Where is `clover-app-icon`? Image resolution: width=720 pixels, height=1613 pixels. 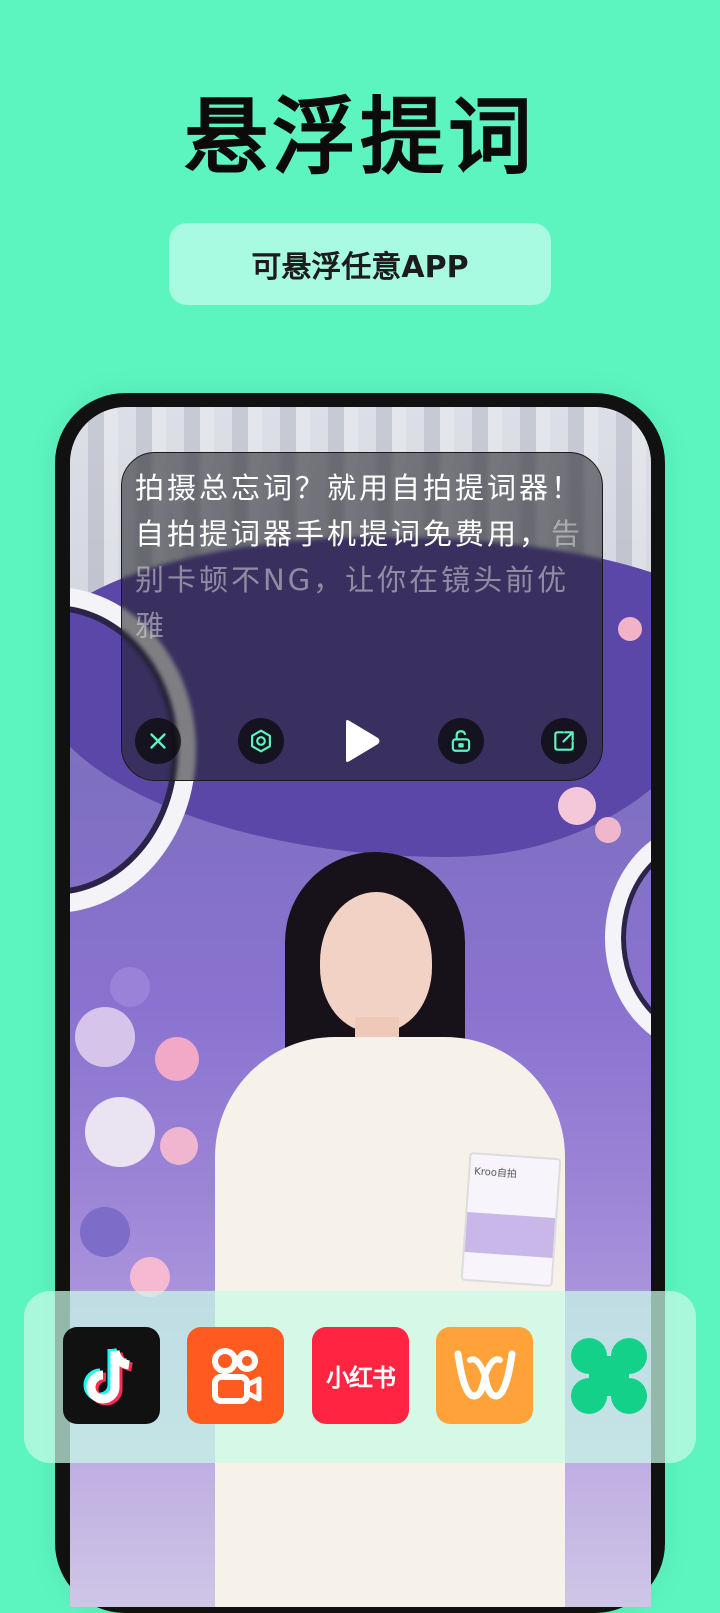 clover-app-icon is located at coordinates (608, 1375).